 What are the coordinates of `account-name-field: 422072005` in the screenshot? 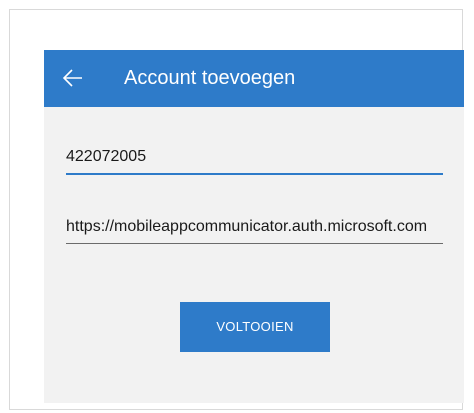 It's located at (254, 159).